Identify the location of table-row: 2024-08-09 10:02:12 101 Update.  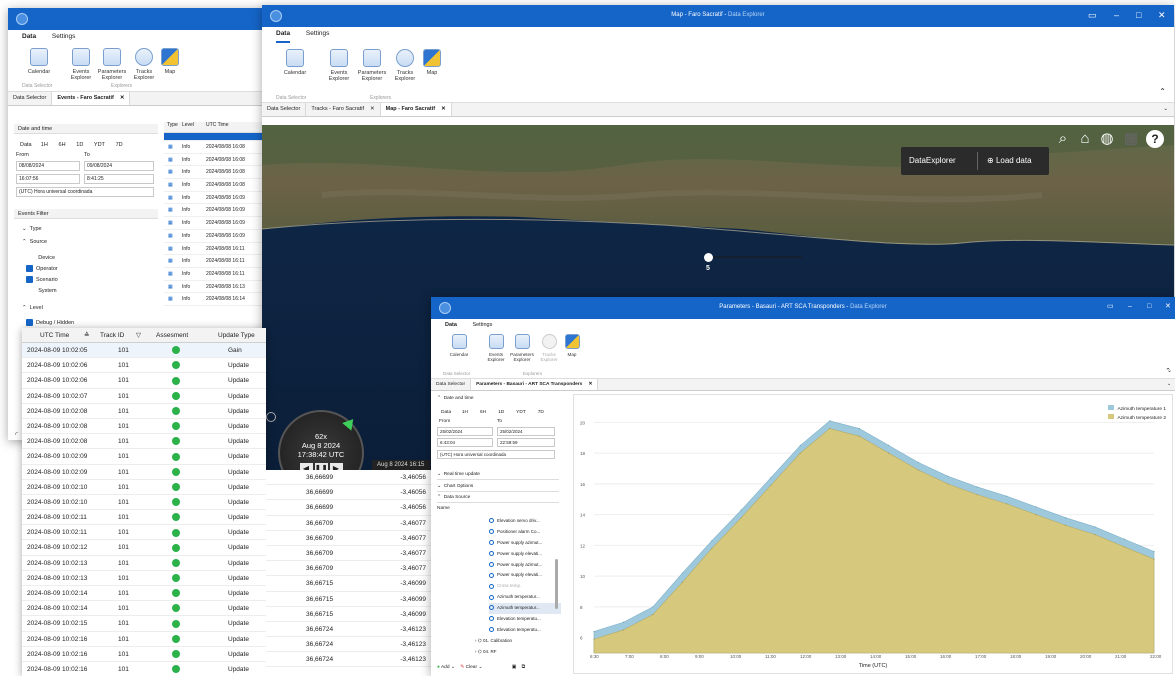
(144, 548).